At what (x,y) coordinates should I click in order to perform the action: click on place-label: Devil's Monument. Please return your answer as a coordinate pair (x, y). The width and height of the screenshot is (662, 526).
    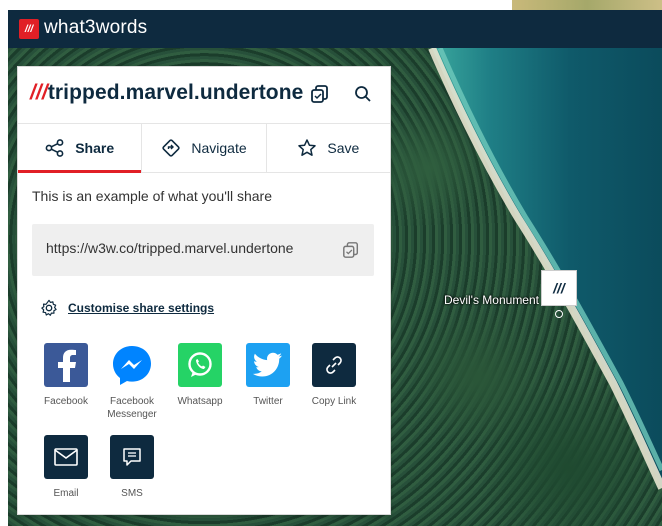
    Looking at the image, I should click on (491, 300).